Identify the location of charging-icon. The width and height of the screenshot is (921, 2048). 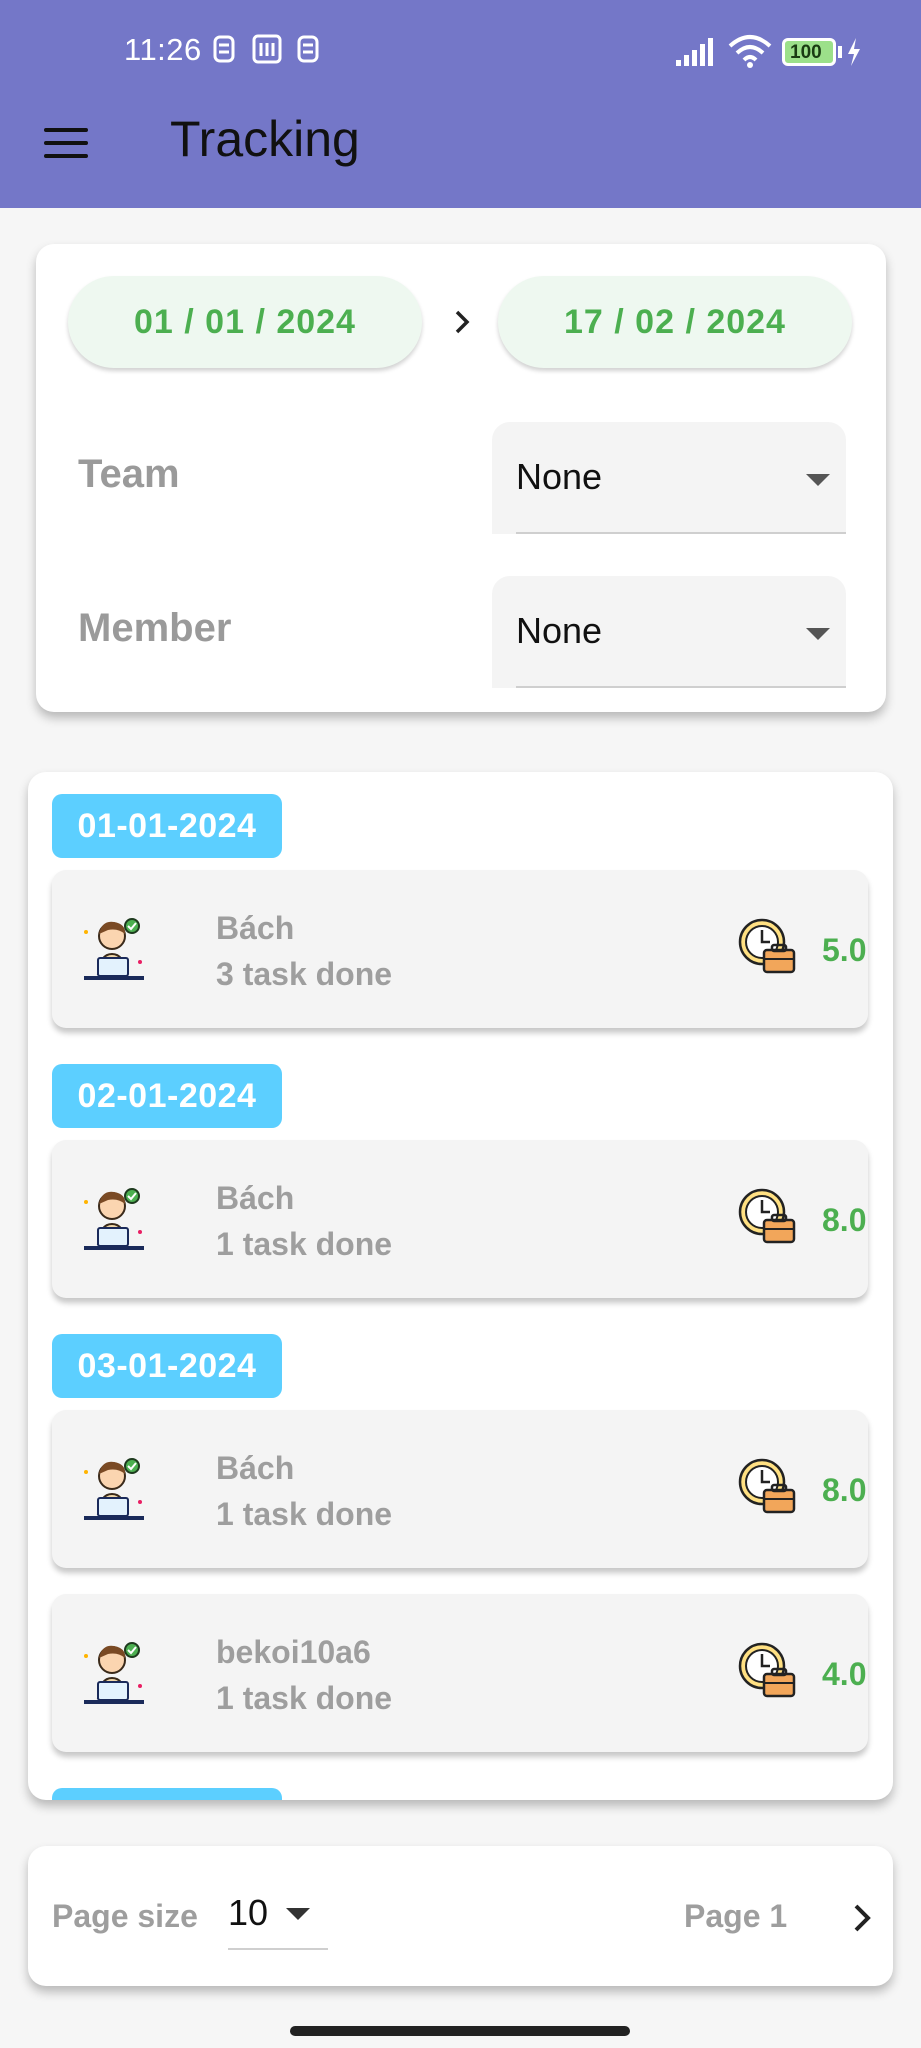
(854, 52).